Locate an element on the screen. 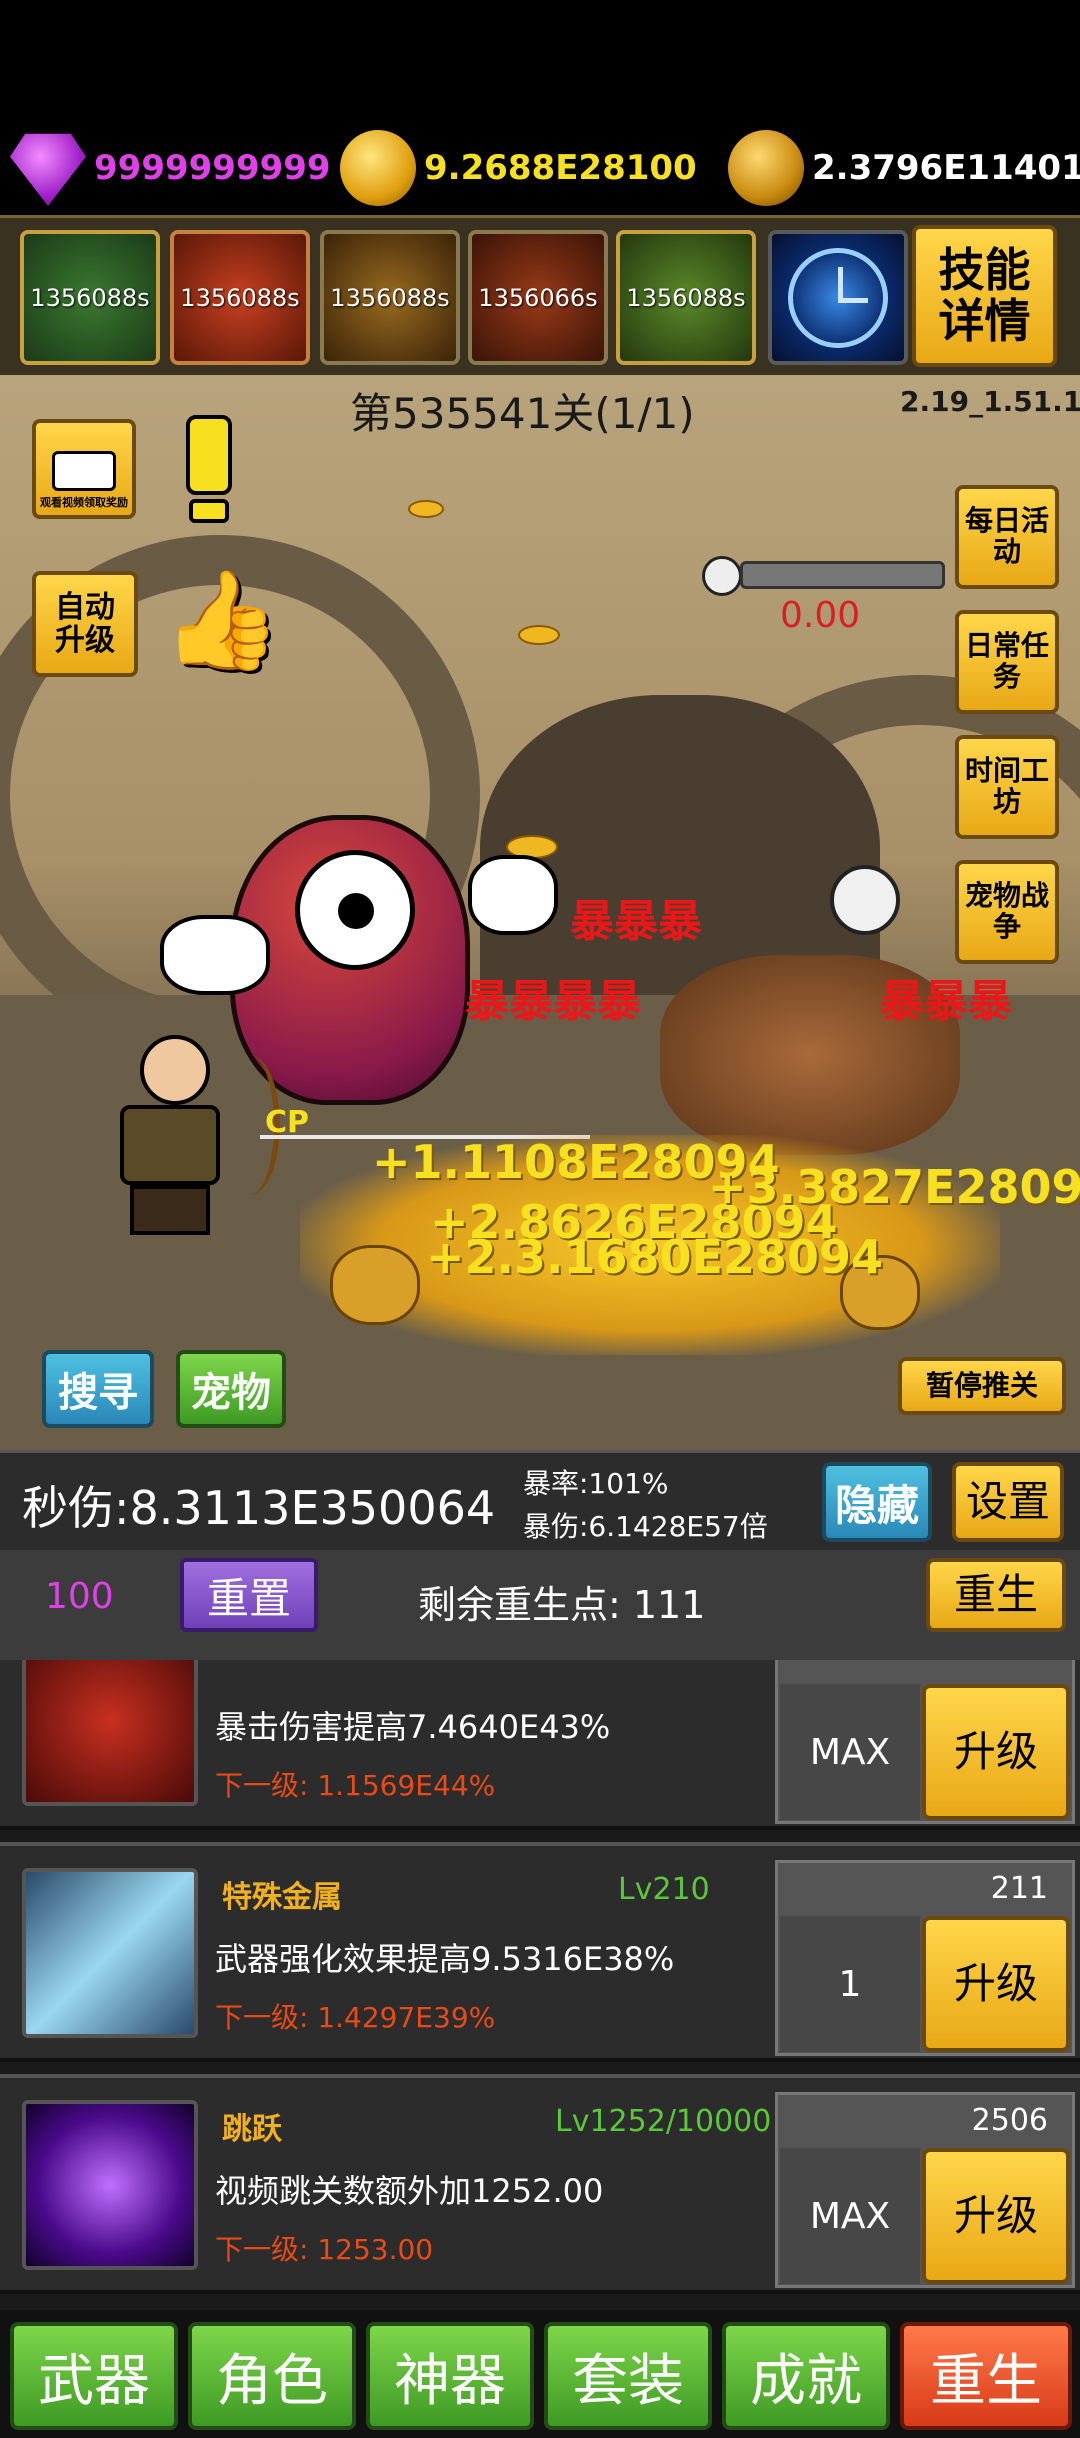 This screenshot has height=2438, width=1080. time-workshop-button: 时间工坊 is located at coordinates (1007, 787).